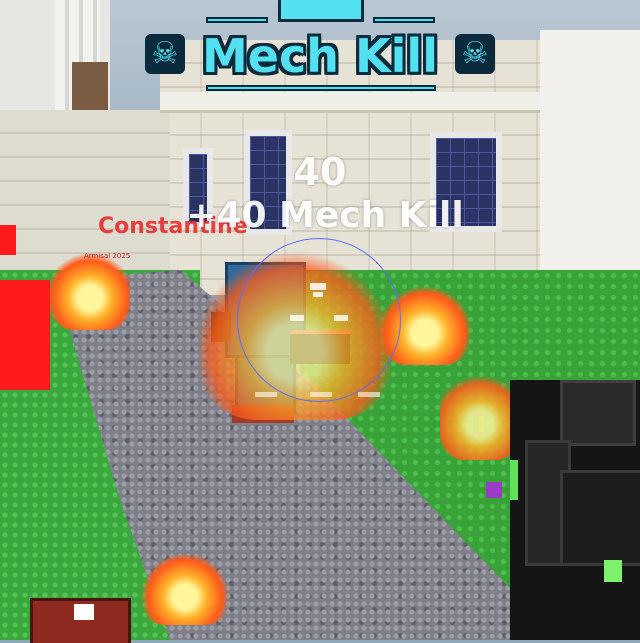 The width and height of the screenshot is (640, 643). What do you see at coordinates (320, 56) in the screenshot?
I see `kill-banner-title: Mech Kill` at bounding box center [320, 56].